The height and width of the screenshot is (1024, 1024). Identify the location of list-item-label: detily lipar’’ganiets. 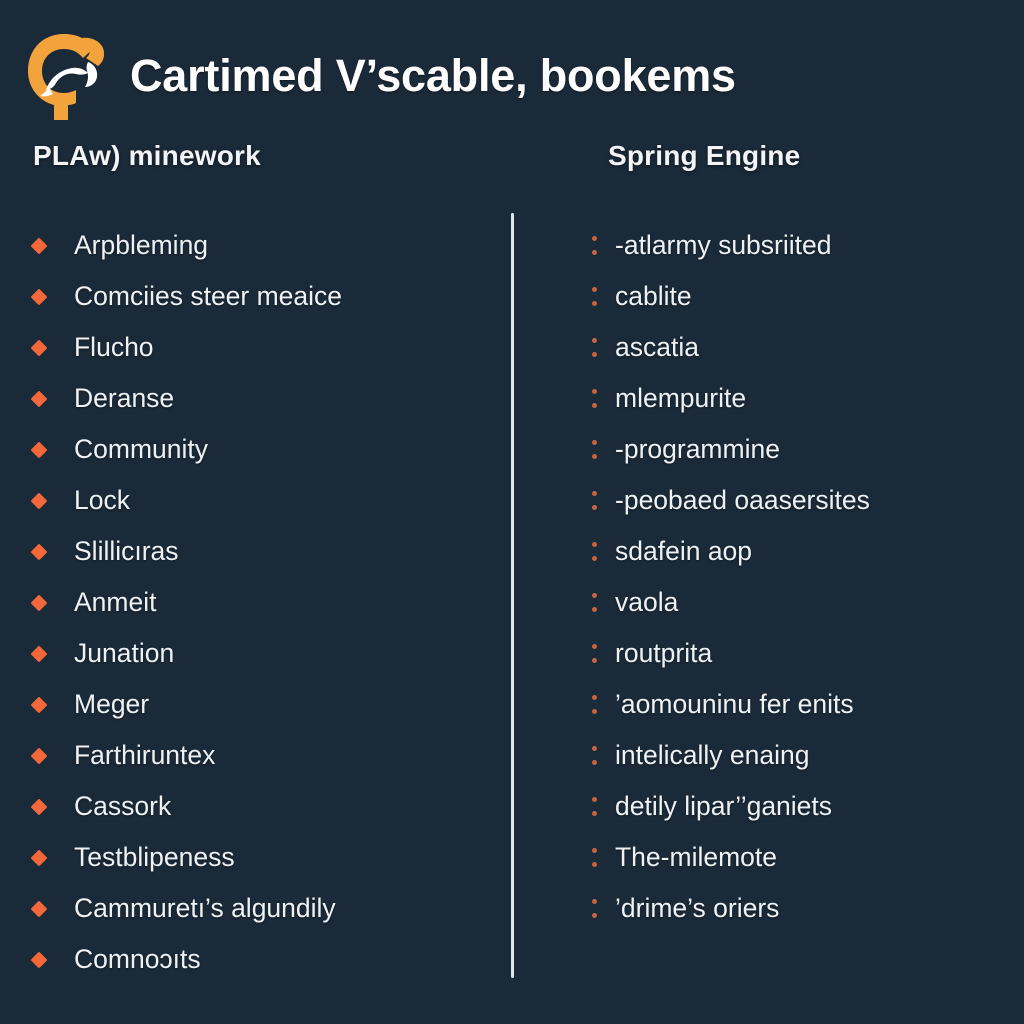
(724, 806).